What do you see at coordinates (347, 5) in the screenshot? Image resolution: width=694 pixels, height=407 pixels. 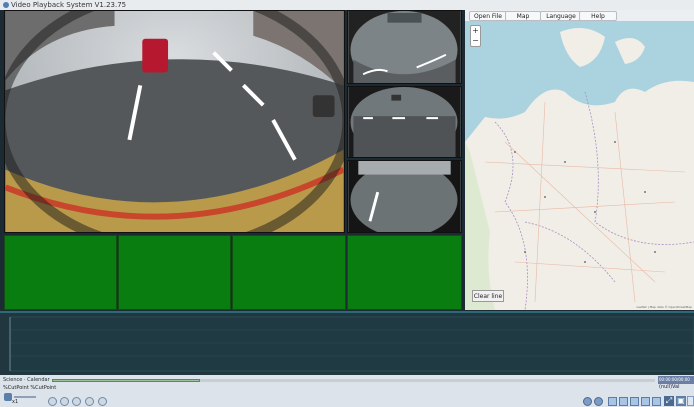 I see `title-bar: Video Playback System V1.23.75` at bounding box center [347, 5].